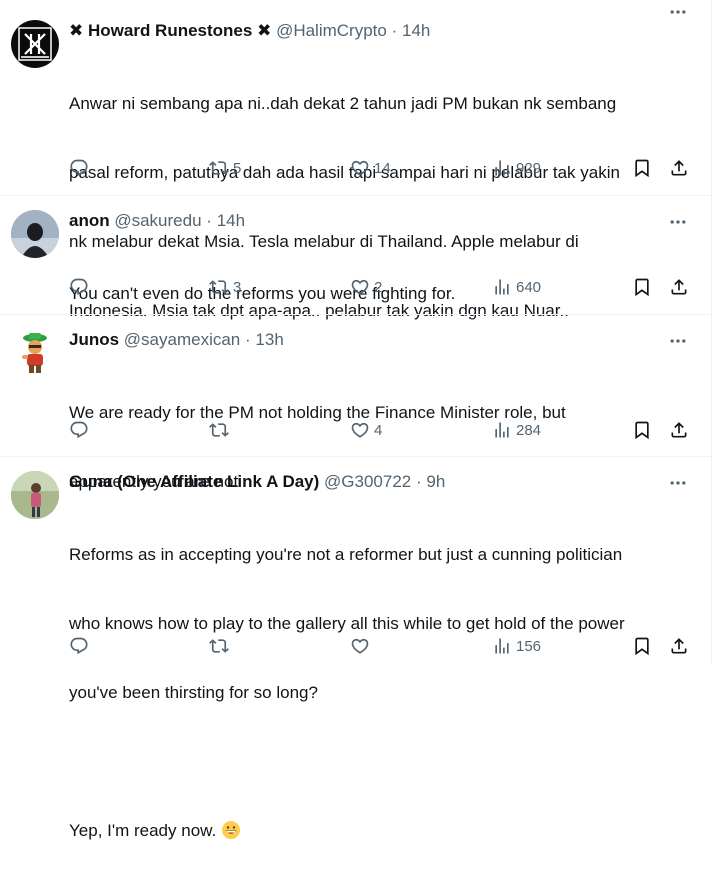  What do you see at coordinates (435, 481) in the screenshot?
I see `timestamp: 9h` at bounding box center [435, 481].